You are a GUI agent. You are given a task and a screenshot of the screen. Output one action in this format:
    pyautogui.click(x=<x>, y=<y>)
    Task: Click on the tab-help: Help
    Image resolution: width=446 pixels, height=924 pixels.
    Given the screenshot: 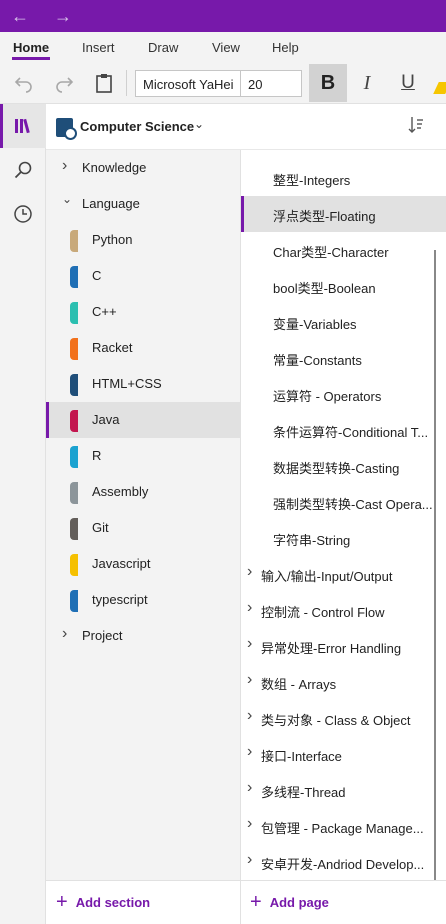 What is the action you would take?
    pyautogui.click(x=285, y=47)
    